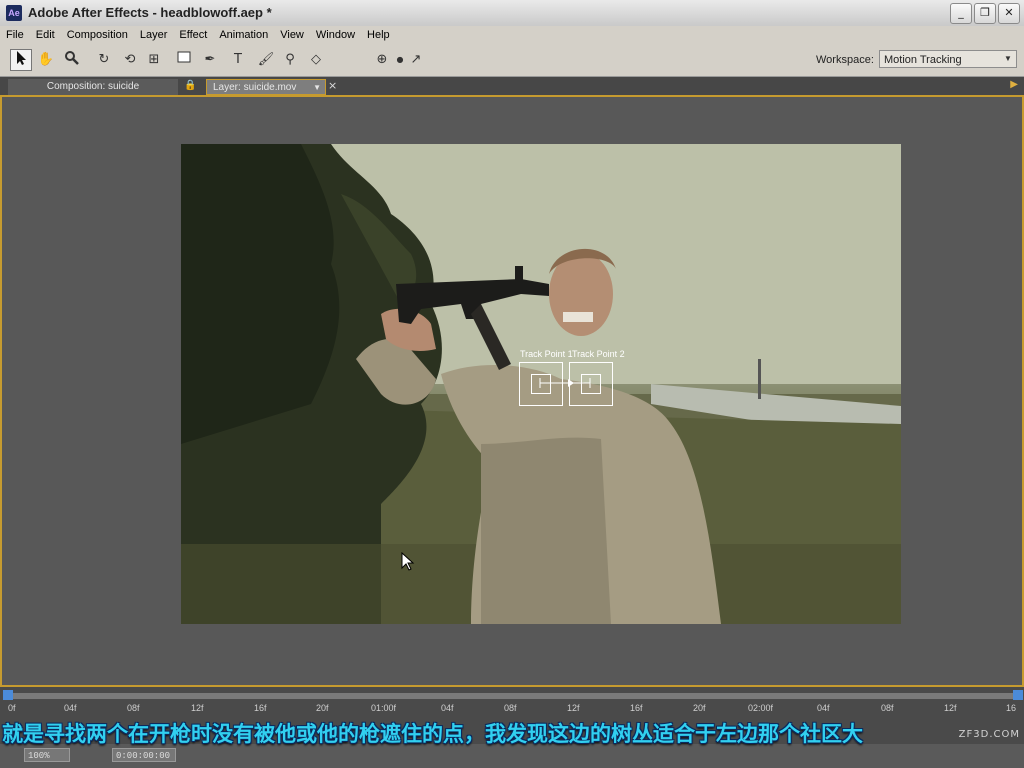 The height and width of the screenshot is (768, 1024). Describe the element at coordinates (1014, 84) in the screenshot. I see `panel-menu-icon: ▶` at that location.